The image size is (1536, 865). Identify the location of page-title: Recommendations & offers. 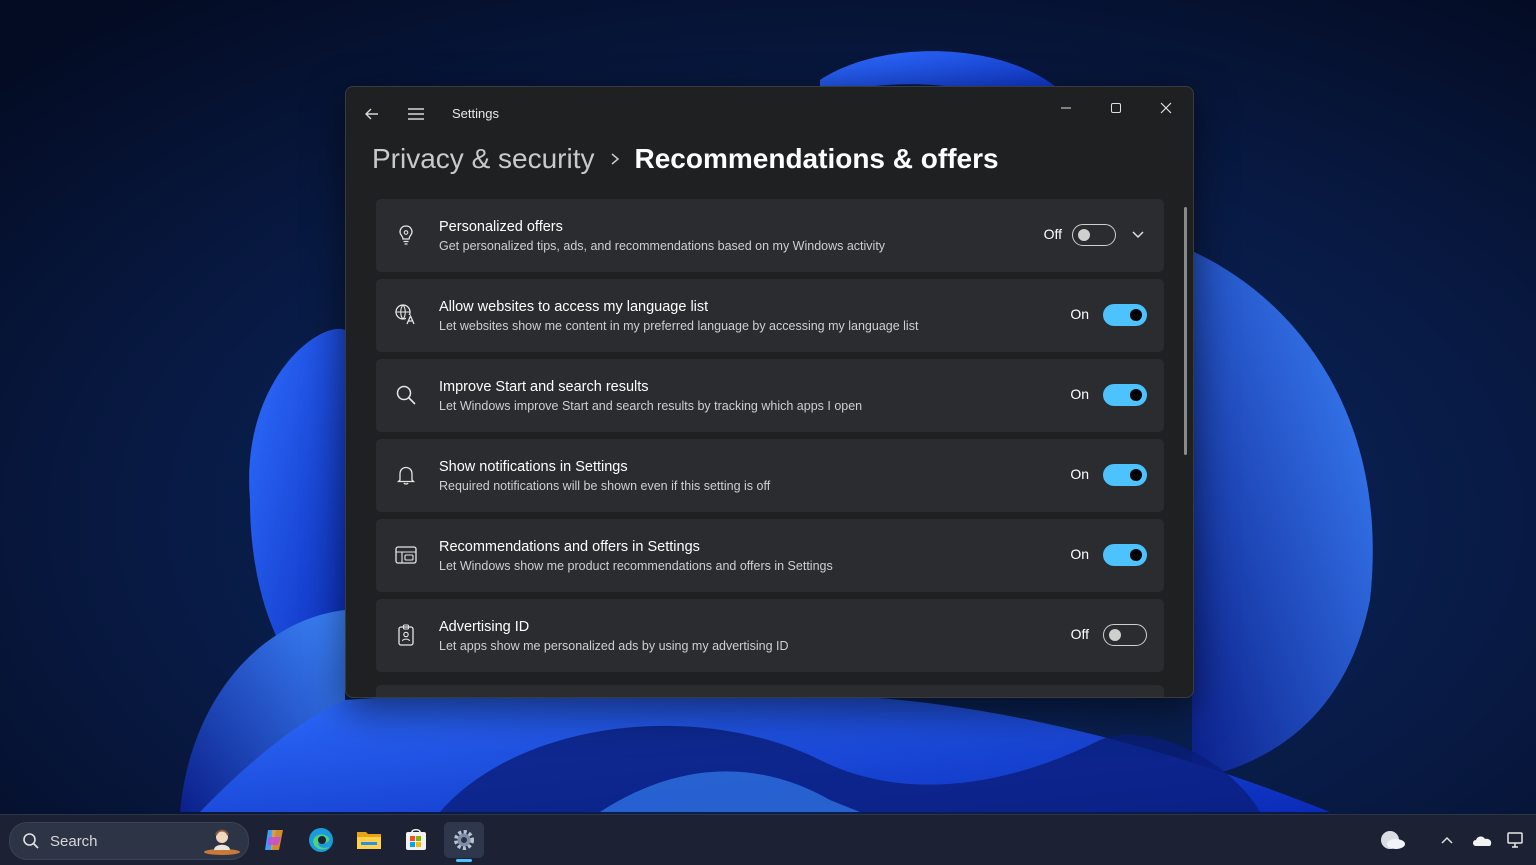
(816, 158).